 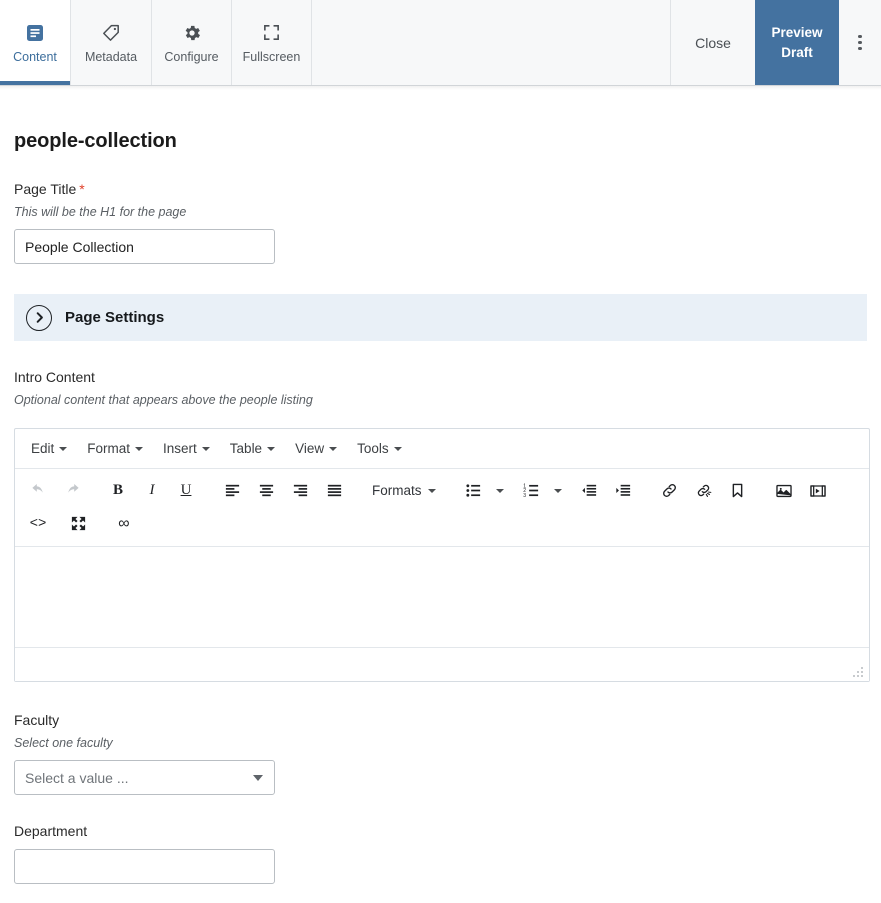 I want to click on page-title-field-label: Page Title *, so click(x=440, y=189).